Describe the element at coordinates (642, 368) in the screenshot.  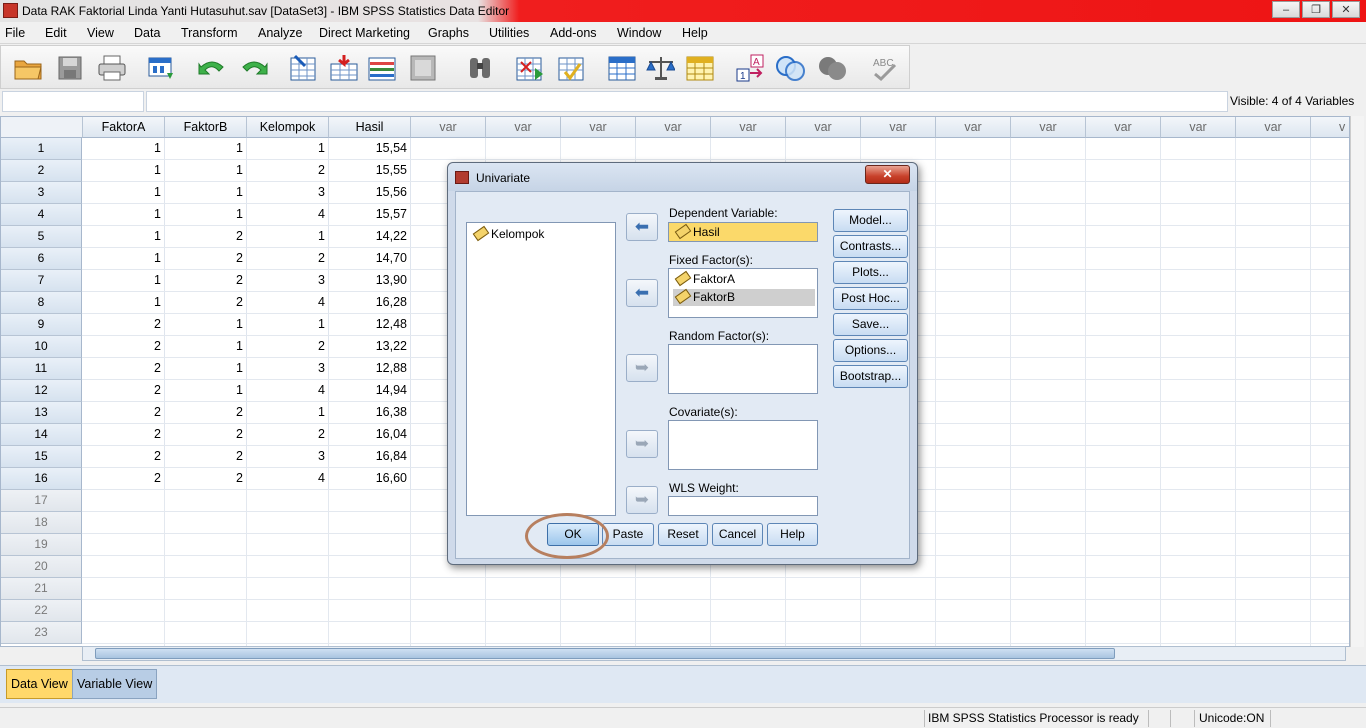
I see `move-to-random-factor-button: ➥` at that location.